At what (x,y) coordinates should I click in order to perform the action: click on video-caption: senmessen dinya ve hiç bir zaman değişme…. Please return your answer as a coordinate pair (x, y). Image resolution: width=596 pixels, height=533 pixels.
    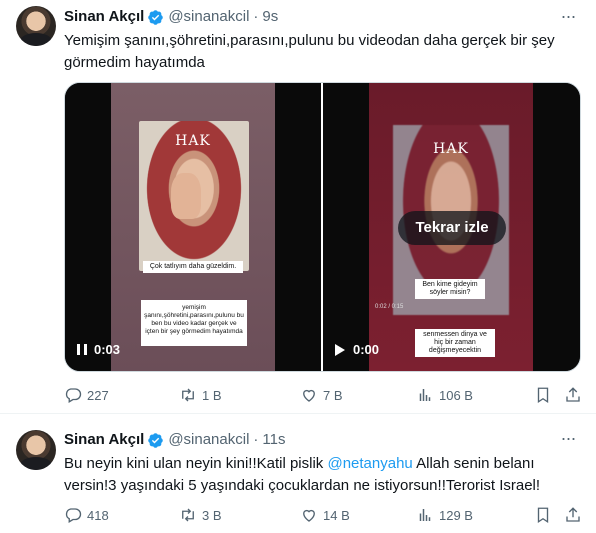
    Looking at the image, I should click on (455, 343).